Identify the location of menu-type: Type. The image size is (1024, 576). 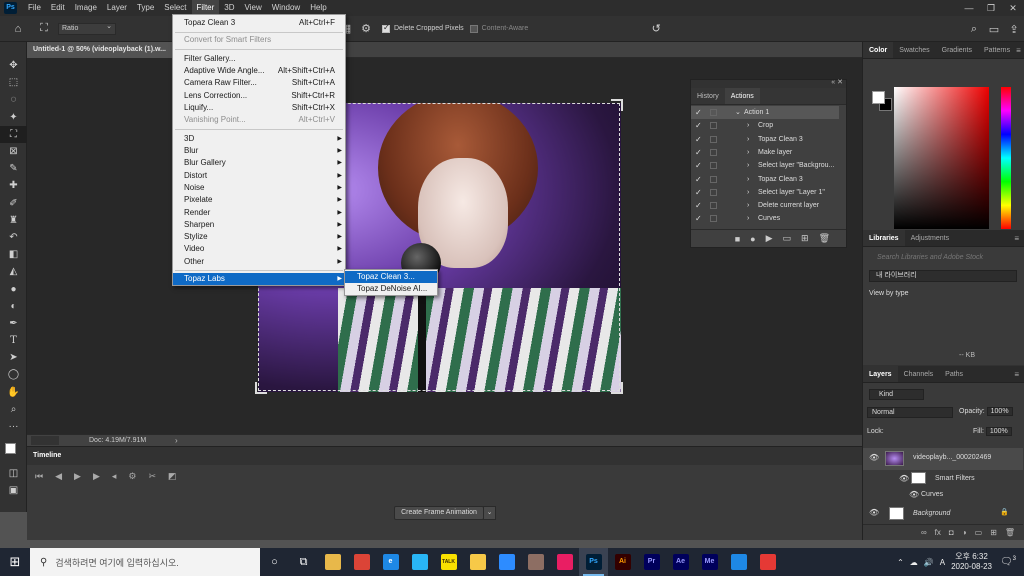
(145, 8).